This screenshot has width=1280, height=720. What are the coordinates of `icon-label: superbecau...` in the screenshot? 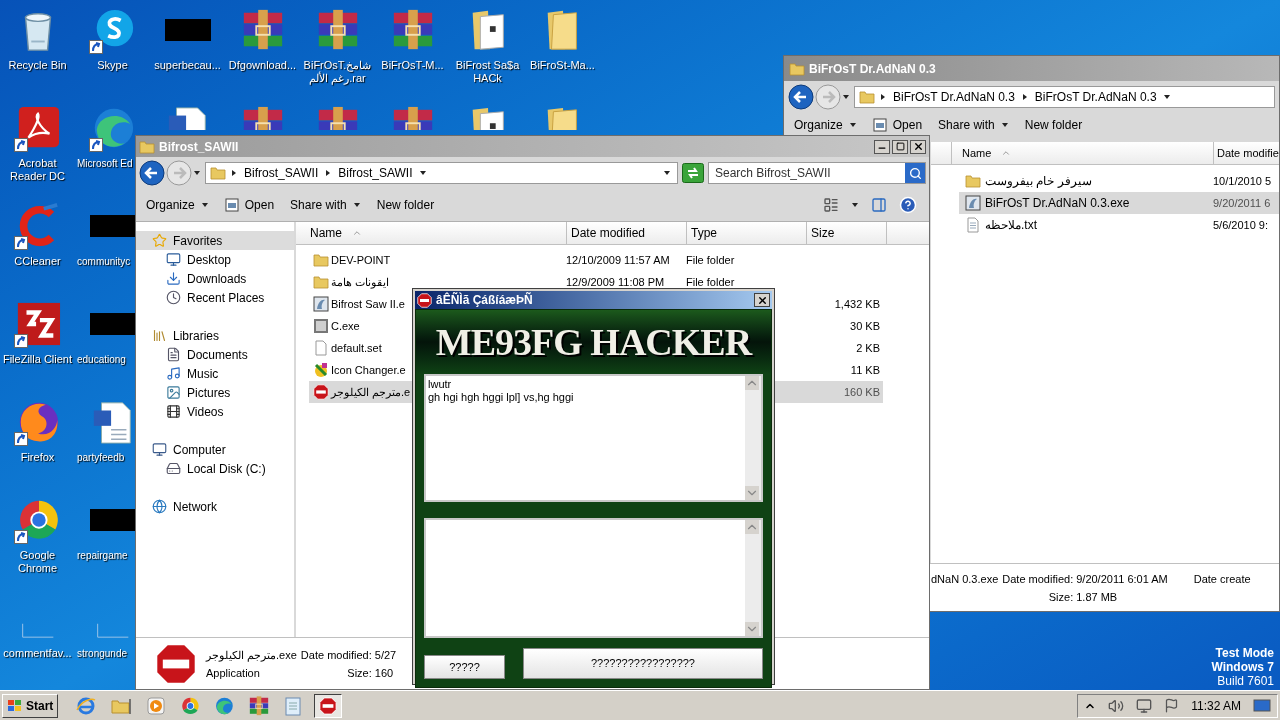 It's located at (187, 65).